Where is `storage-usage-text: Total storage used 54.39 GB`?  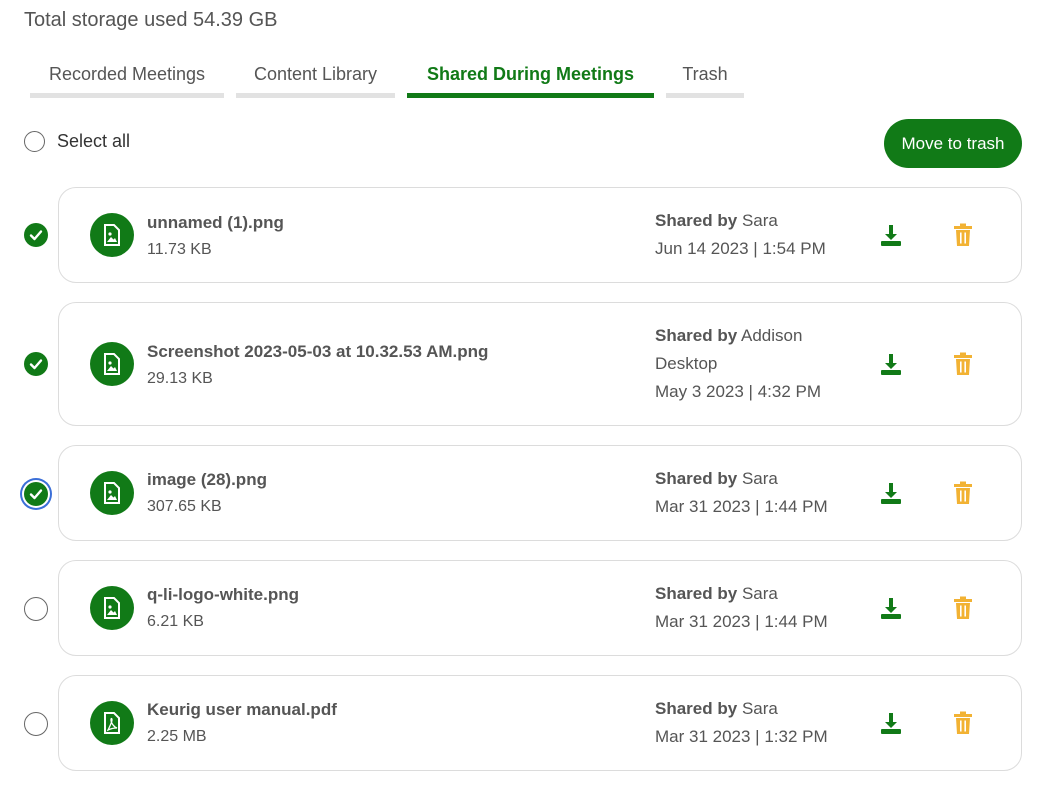 storage-usage-text: Total storage used 54.39 GB is located at coordinates (151, 20).